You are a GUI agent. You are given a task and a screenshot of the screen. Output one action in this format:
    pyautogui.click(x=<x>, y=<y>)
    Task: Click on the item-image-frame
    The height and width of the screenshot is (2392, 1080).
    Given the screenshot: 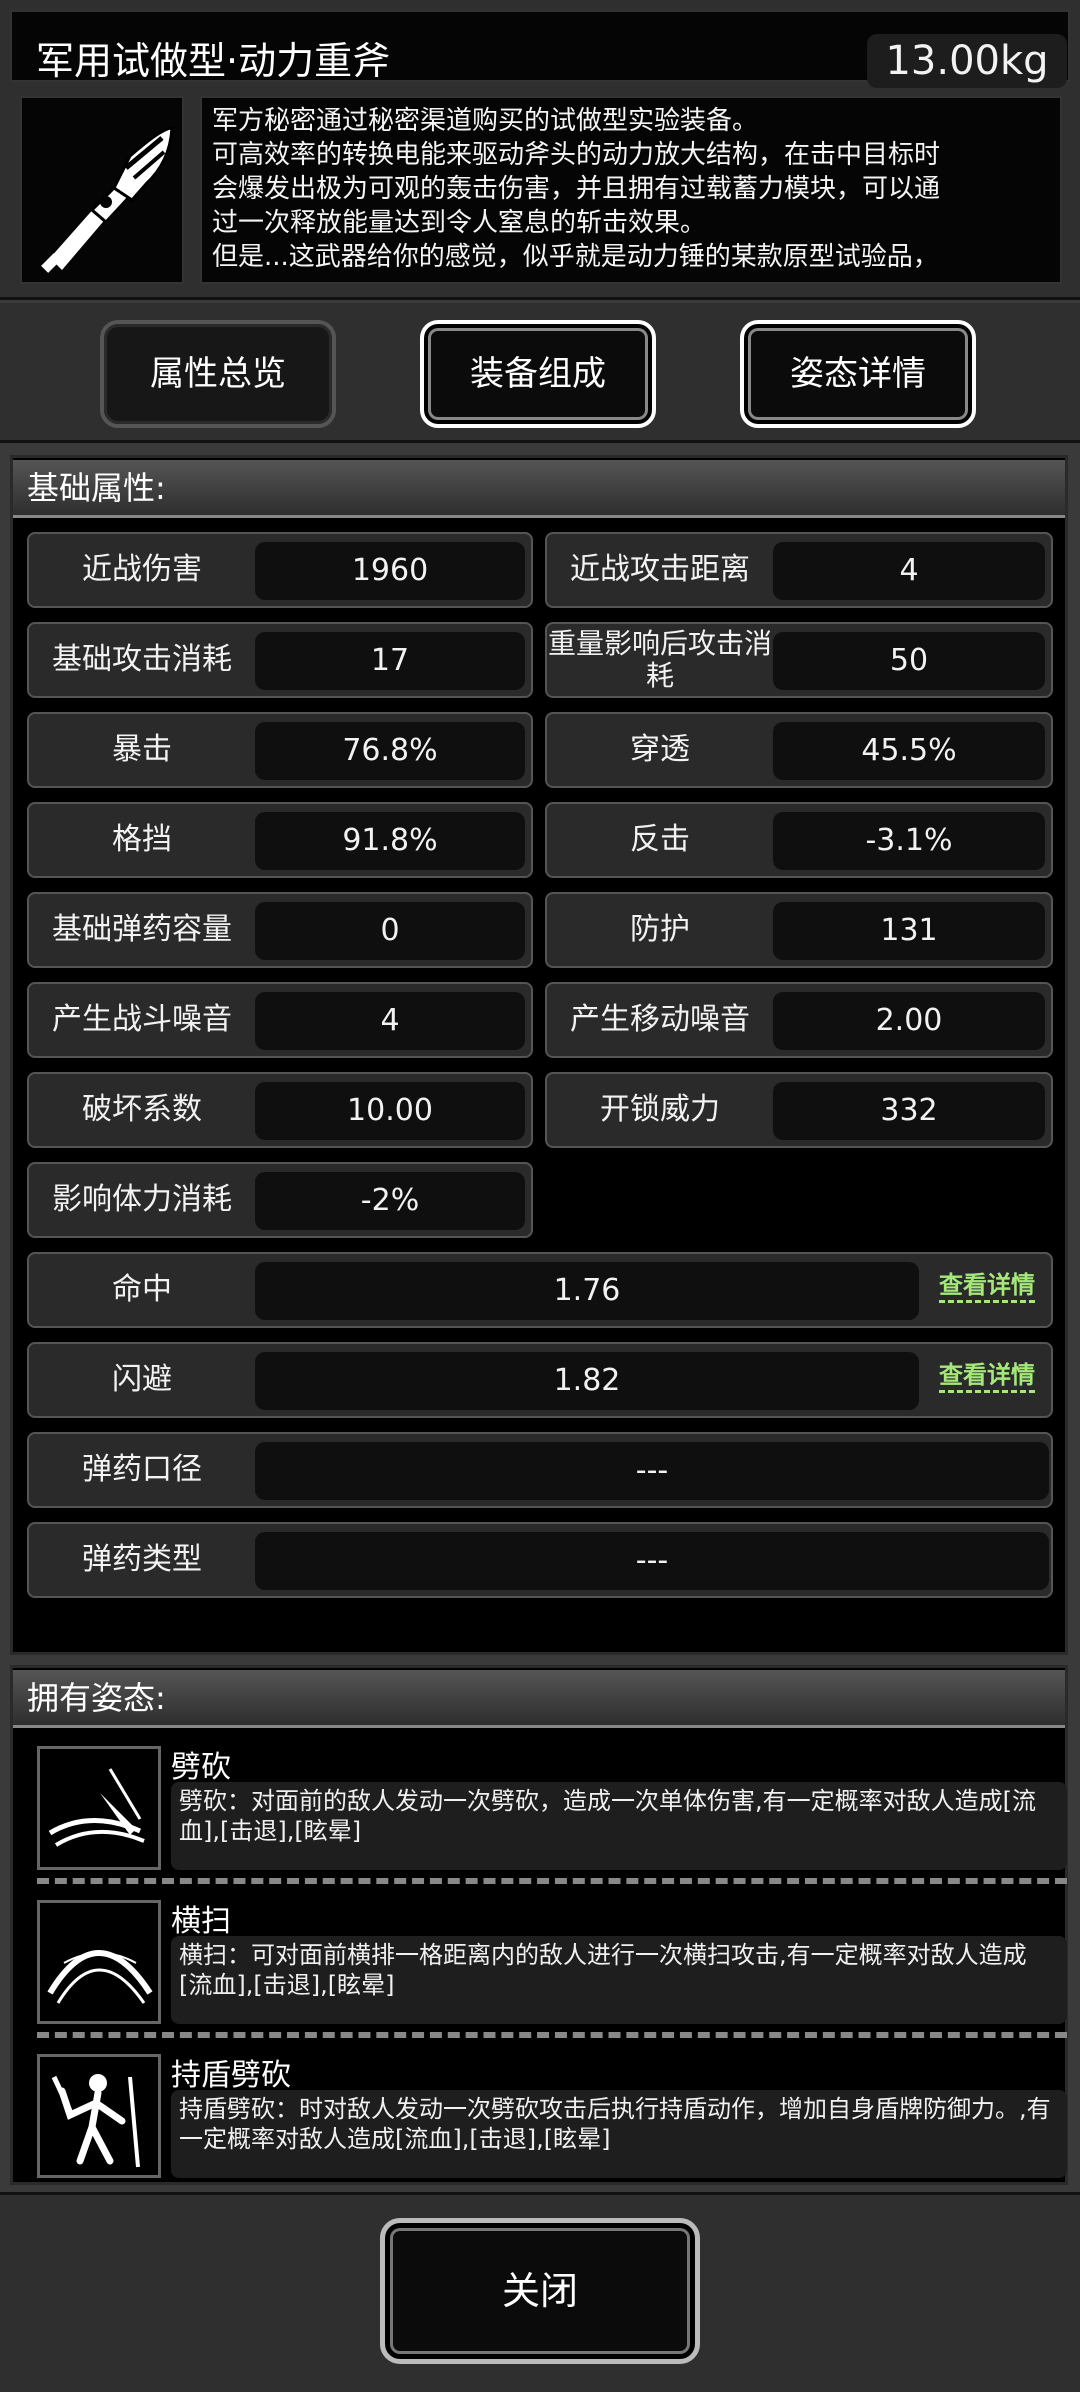 What is the action you would take?
    pyautogui.click(x=102, y=190)
    